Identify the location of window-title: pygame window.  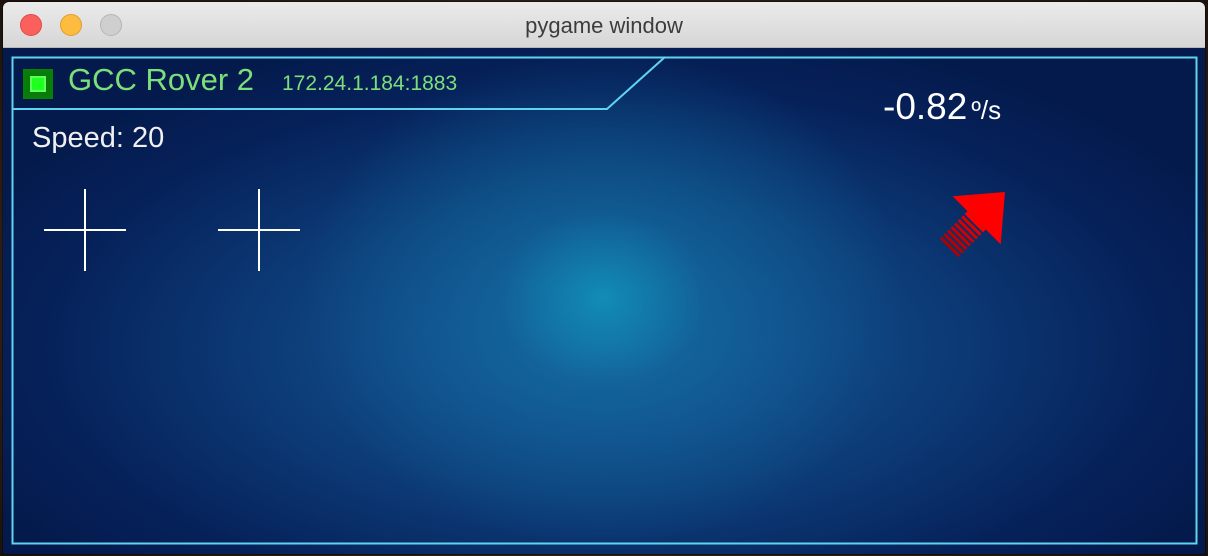
(604, 25).